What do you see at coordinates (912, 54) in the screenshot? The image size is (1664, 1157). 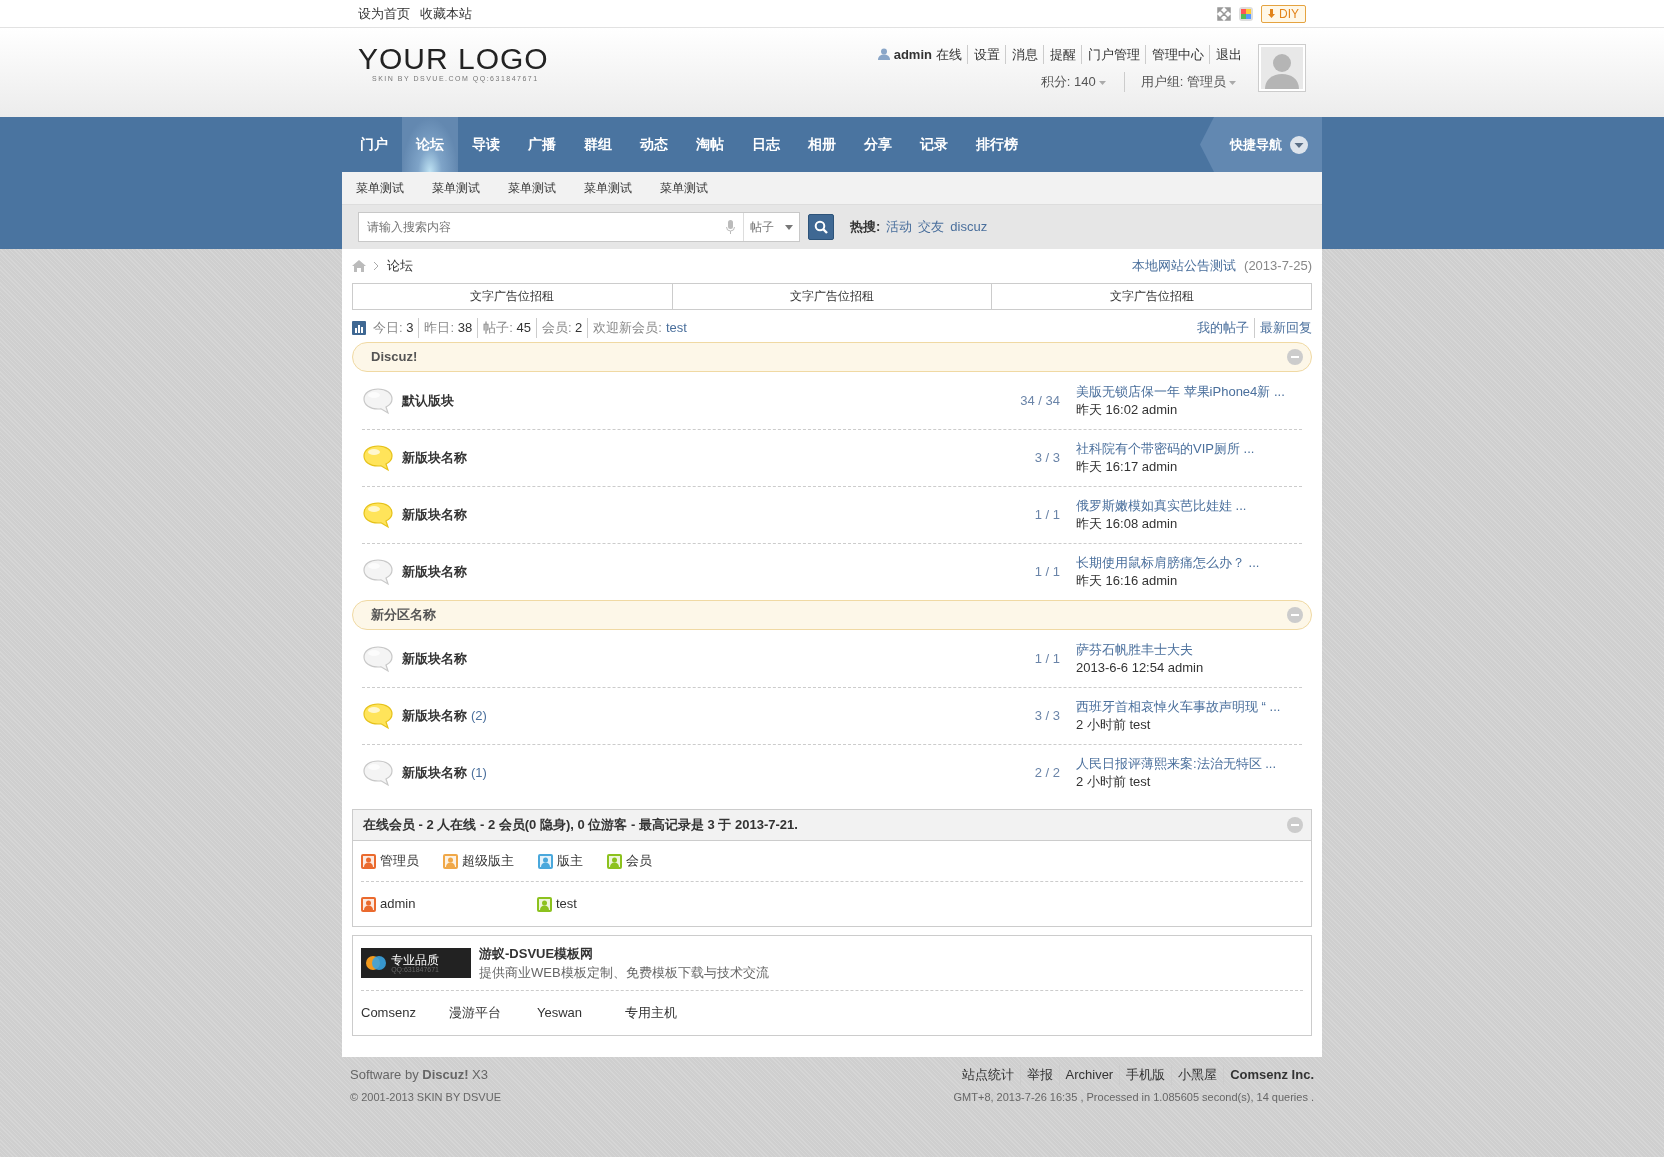 I see `username-link: admin` at bounding box center [912, 54].